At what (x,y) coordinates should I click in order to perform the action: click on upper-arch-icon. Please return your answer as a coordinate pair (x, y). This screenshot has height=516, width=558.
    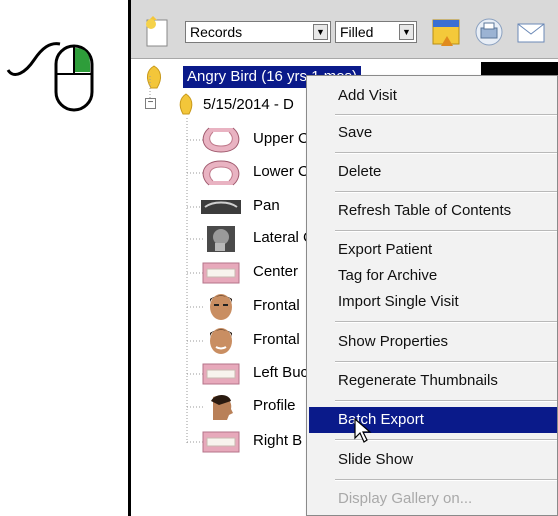
    Looking at the image, I should click on (221, 140).